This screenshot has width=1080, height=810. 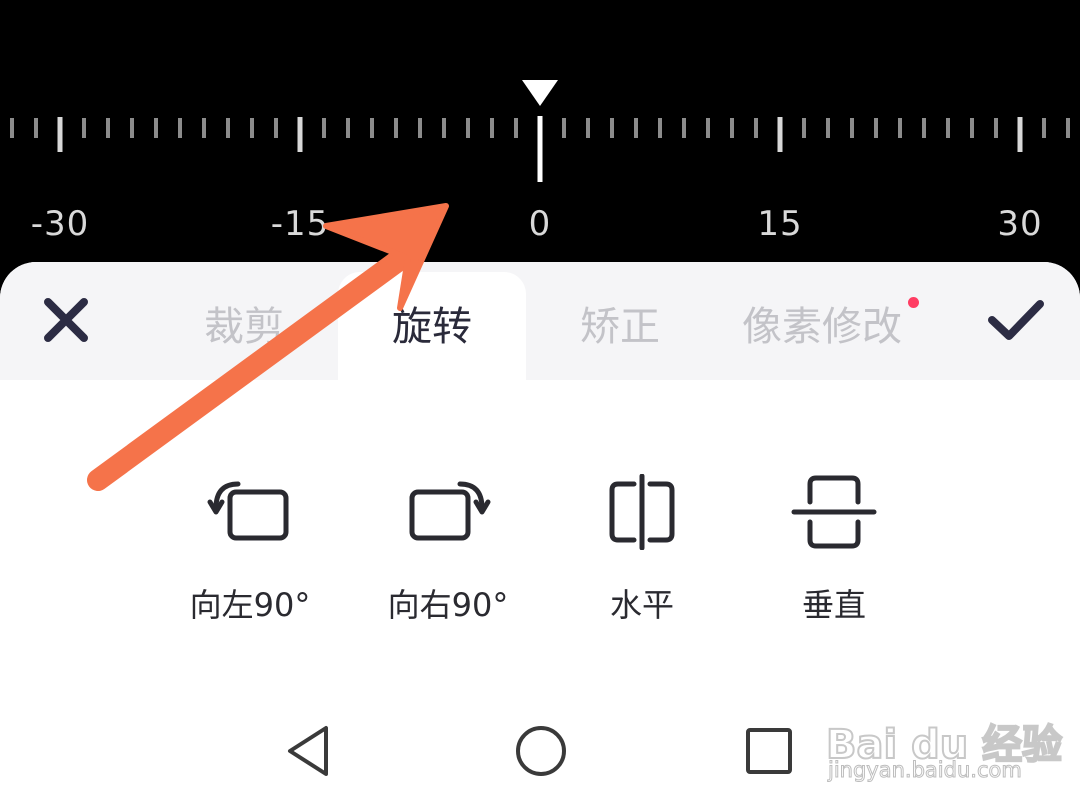 I want to click on ruler-label-minus-15: -15, so click(x=300, y=224).